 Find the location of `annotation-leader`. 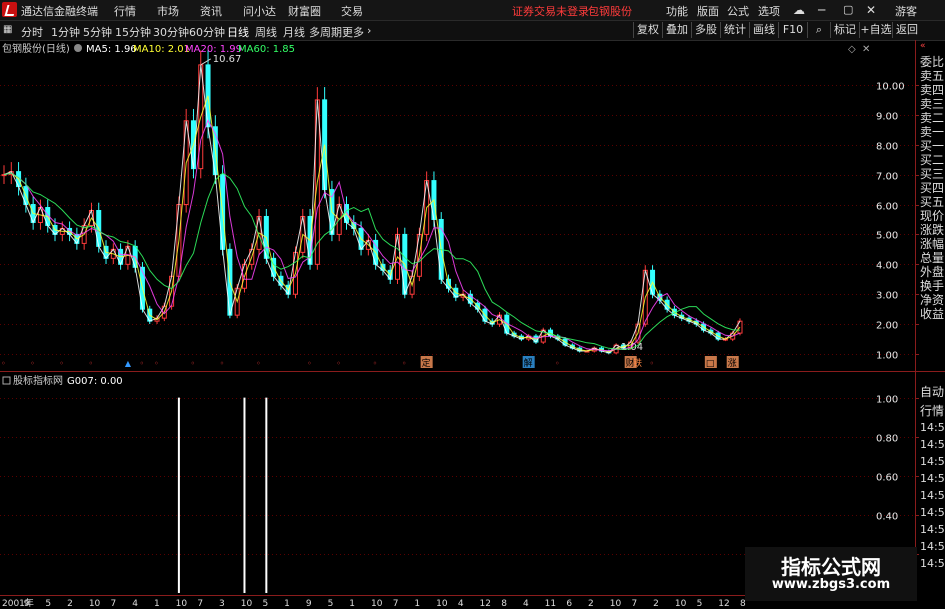

annotation-leader is located at coordinates (206, 62).